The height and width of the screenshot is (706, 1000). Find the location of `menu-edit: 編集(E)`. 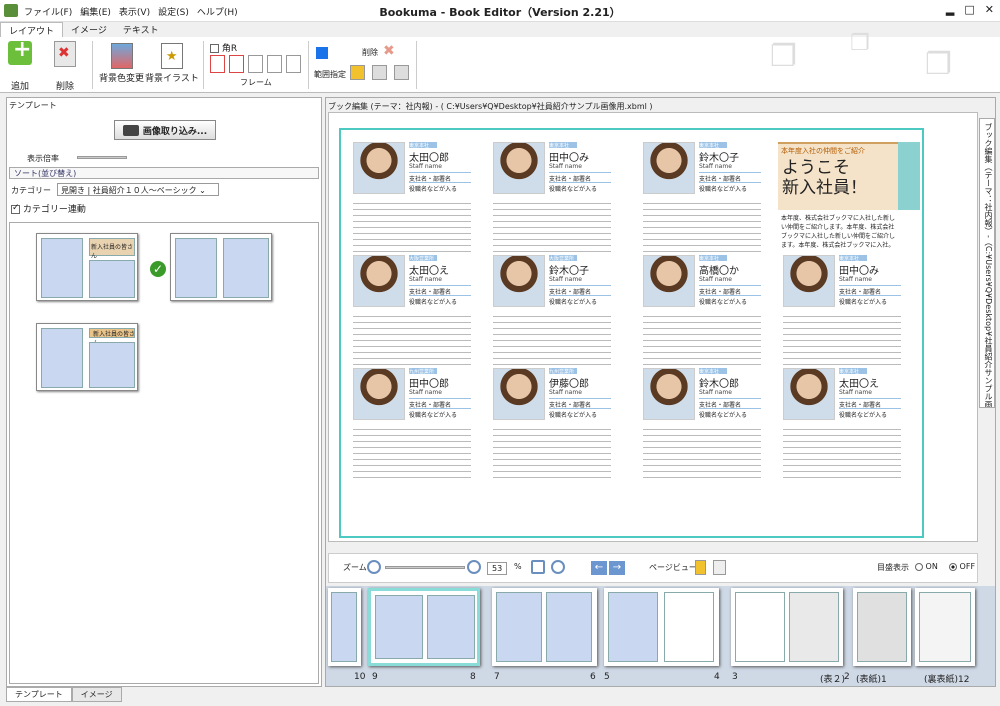

menu-edit: 編集(E) is located at coordinates (95, 11).